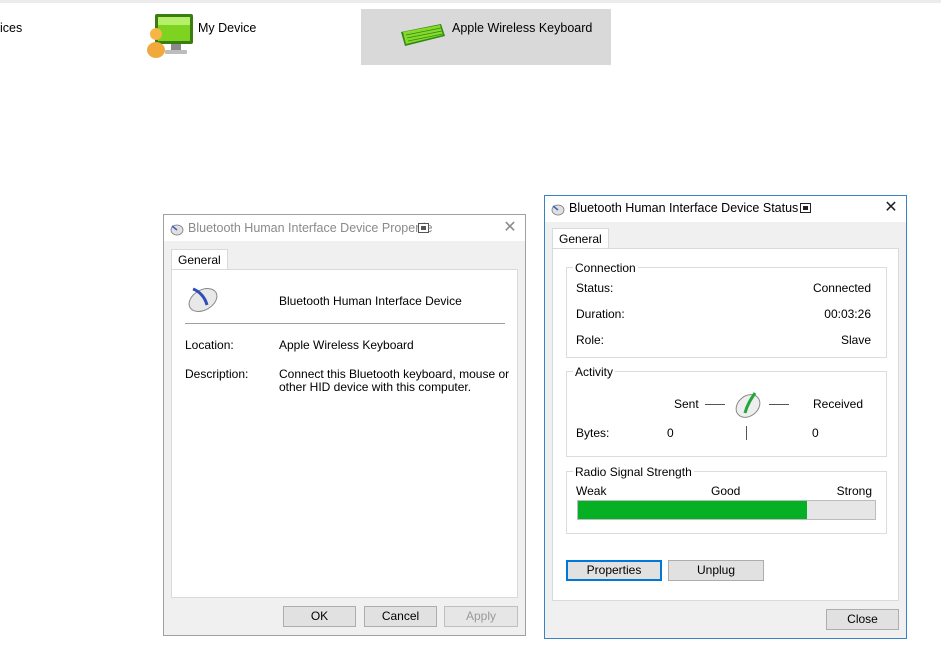 Image resolution: width=941 pixels, height=652 pixels. Describe the element at coordinates (595, 288) in the screenshot. I see `status-label: Status:` at that location.